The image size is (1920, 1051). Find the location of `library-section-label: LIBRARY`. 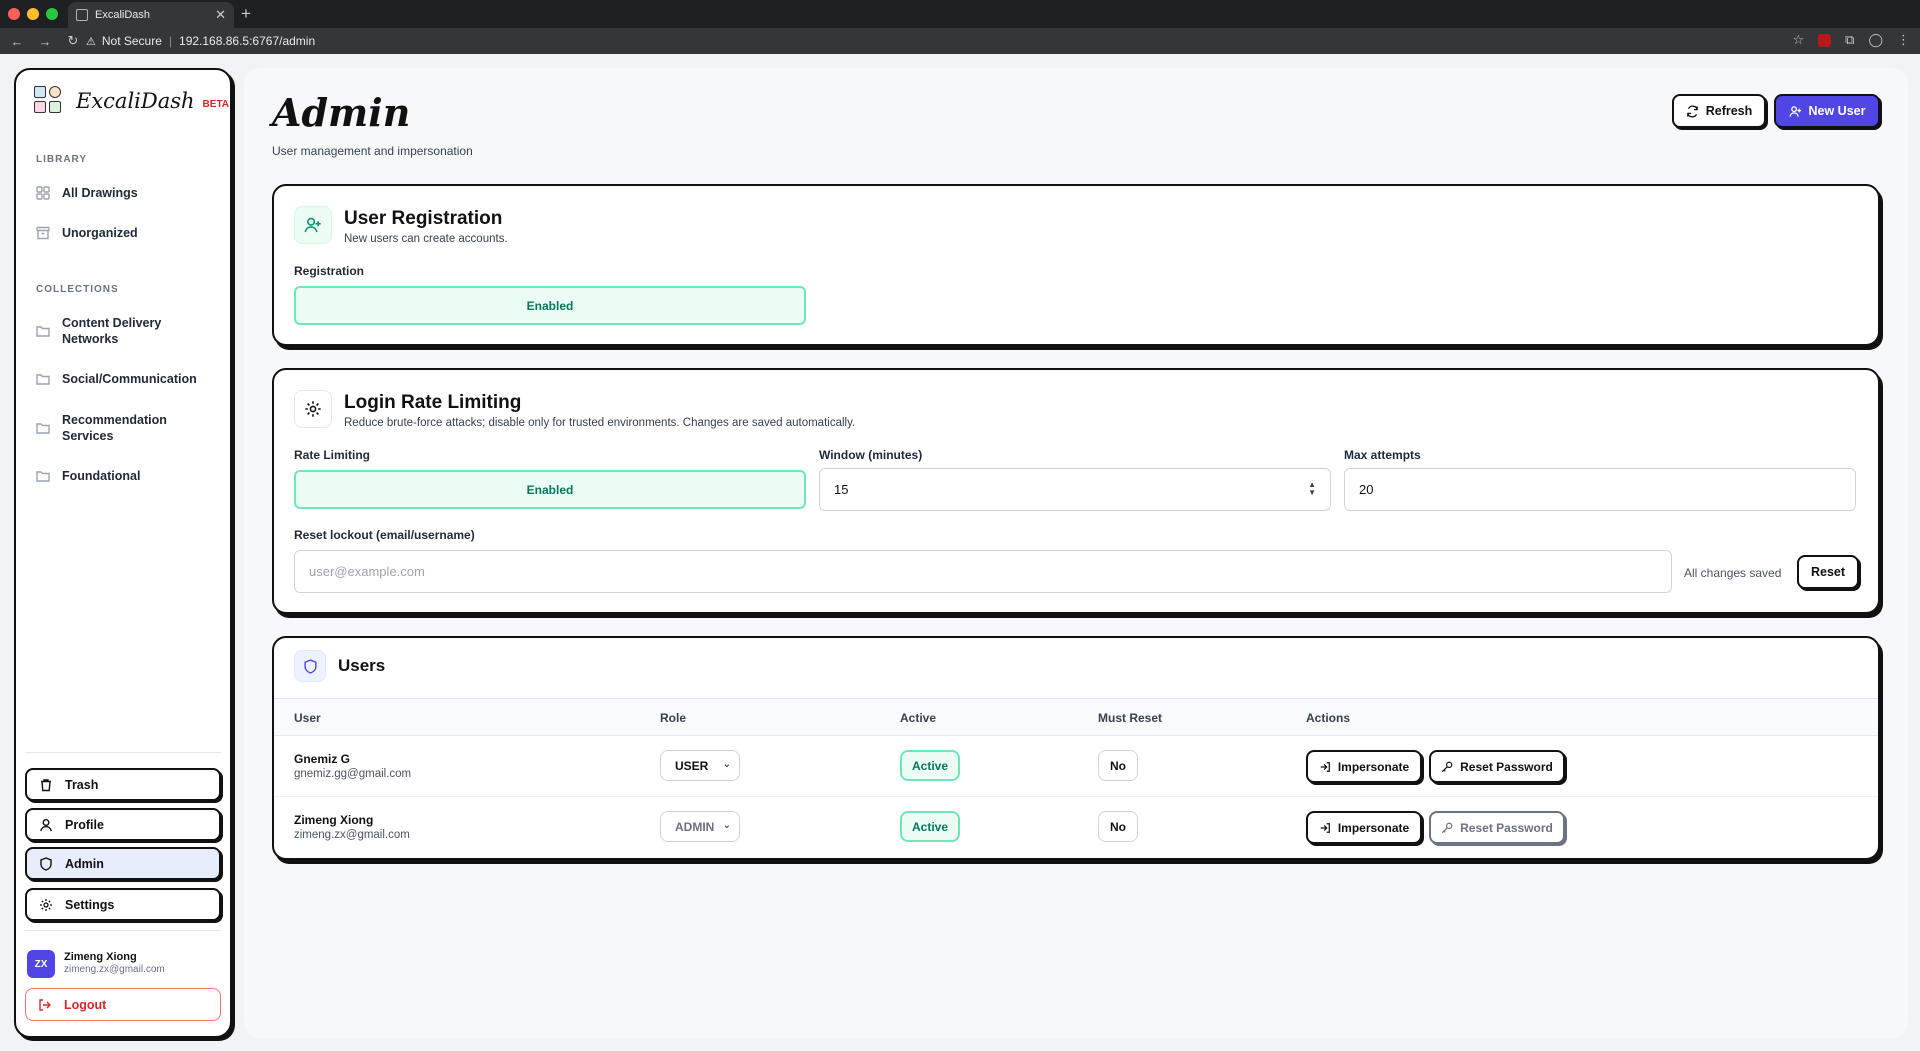

library-section-label: LIBRARY is located at coordinates (62, 159).